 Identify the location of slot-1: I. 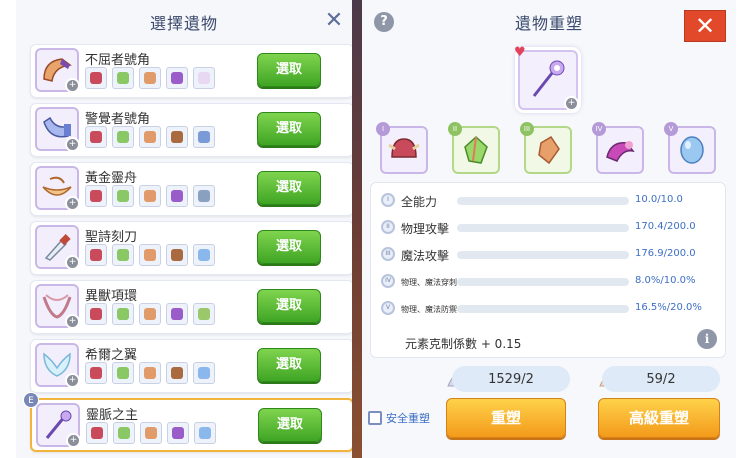
(402, 148).